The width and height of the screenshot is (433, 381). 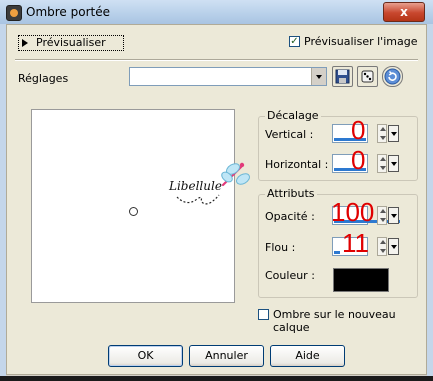 I want to click on desktop-background, so click(x=216, y=378).